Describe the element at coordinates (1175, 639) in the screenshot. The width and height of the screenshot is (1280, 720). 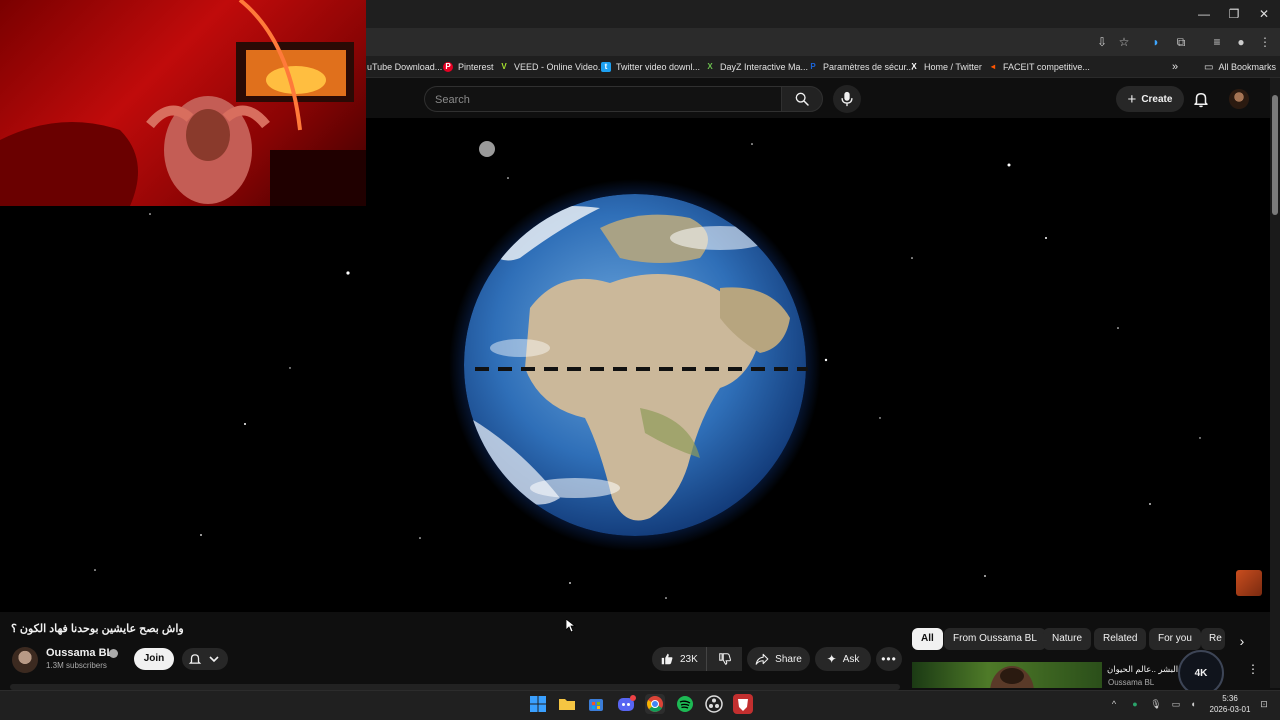
I see `chip-for-you: For you` at that location.